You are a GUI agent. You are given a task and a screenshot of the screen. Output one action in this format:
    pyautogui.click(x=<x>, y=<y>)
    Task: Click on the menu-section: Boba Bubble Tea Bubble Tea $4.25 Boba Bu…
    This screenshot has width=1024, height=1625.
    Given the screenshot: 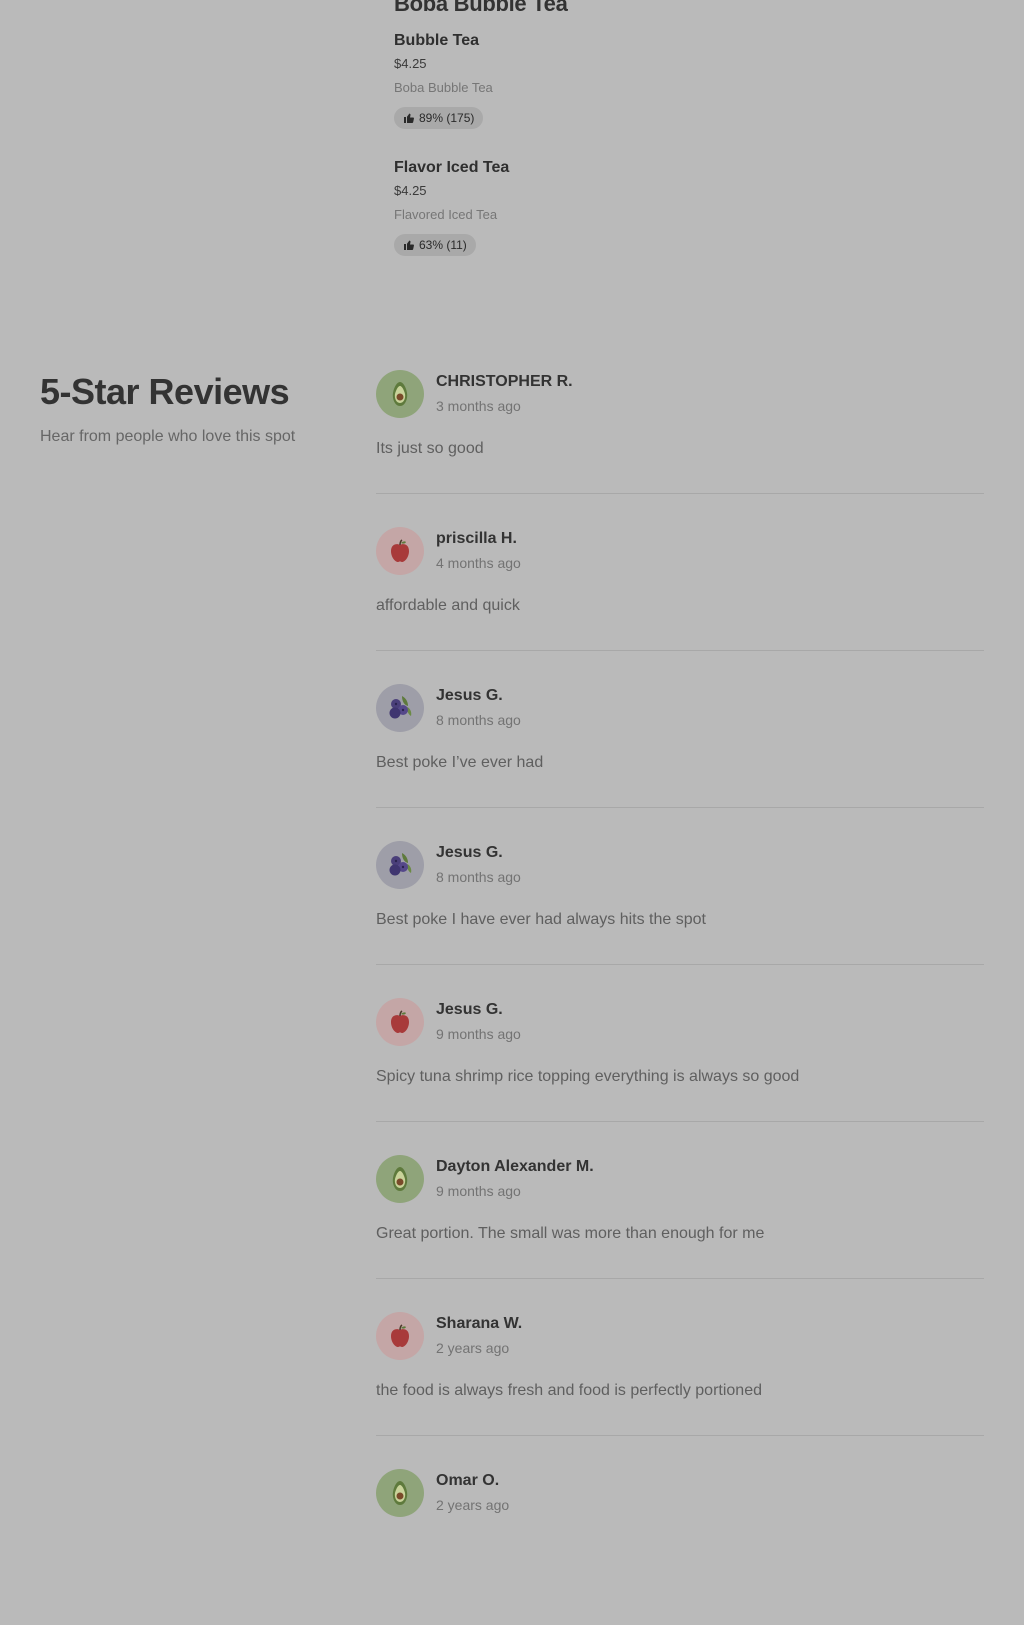 What is the action you would take?
    pyautogui.click(x=674, y=128)
    